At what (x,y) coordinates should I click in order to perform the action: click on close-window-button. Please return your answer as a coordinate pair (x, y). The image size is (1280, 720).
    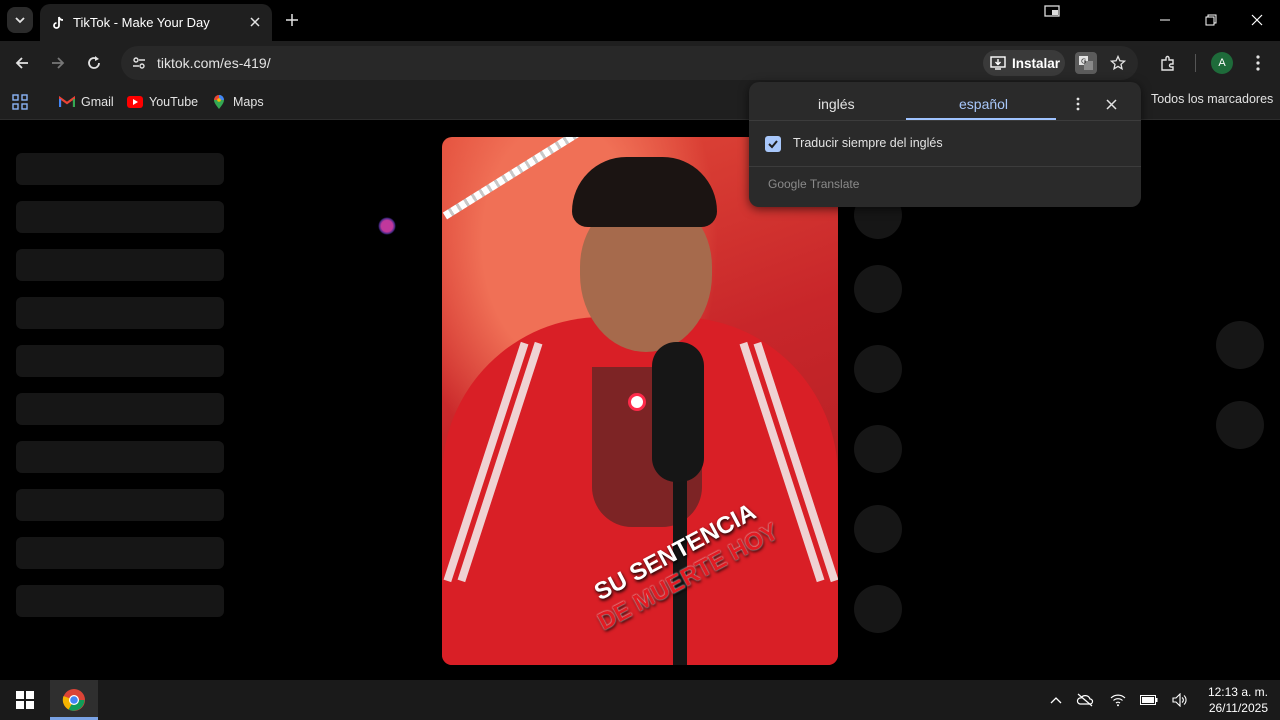
    Looking at the image, I should click on (1257, 20).